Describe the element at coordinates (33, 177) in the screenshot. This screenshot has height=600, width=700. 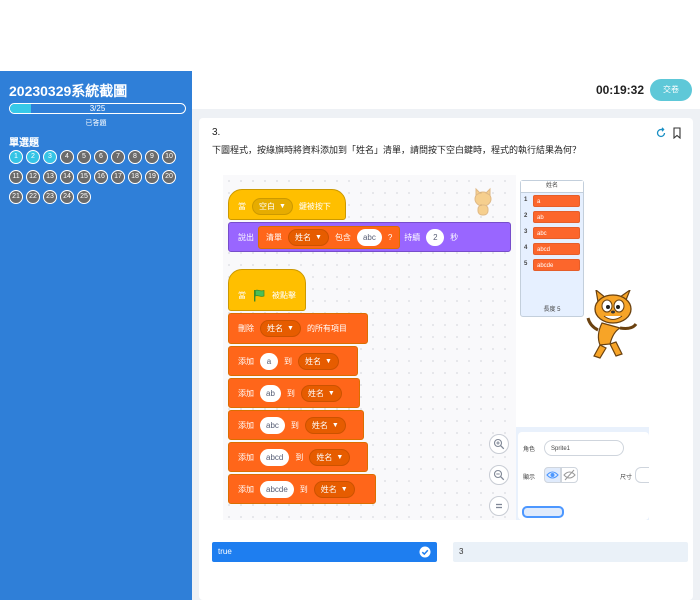
I see `question-number-button: 12` at that location.